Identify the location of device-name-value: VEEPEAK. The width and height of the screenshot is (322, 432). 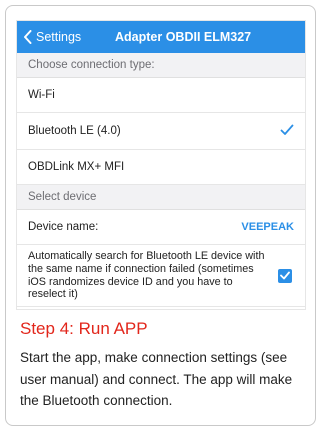
(267, 227).